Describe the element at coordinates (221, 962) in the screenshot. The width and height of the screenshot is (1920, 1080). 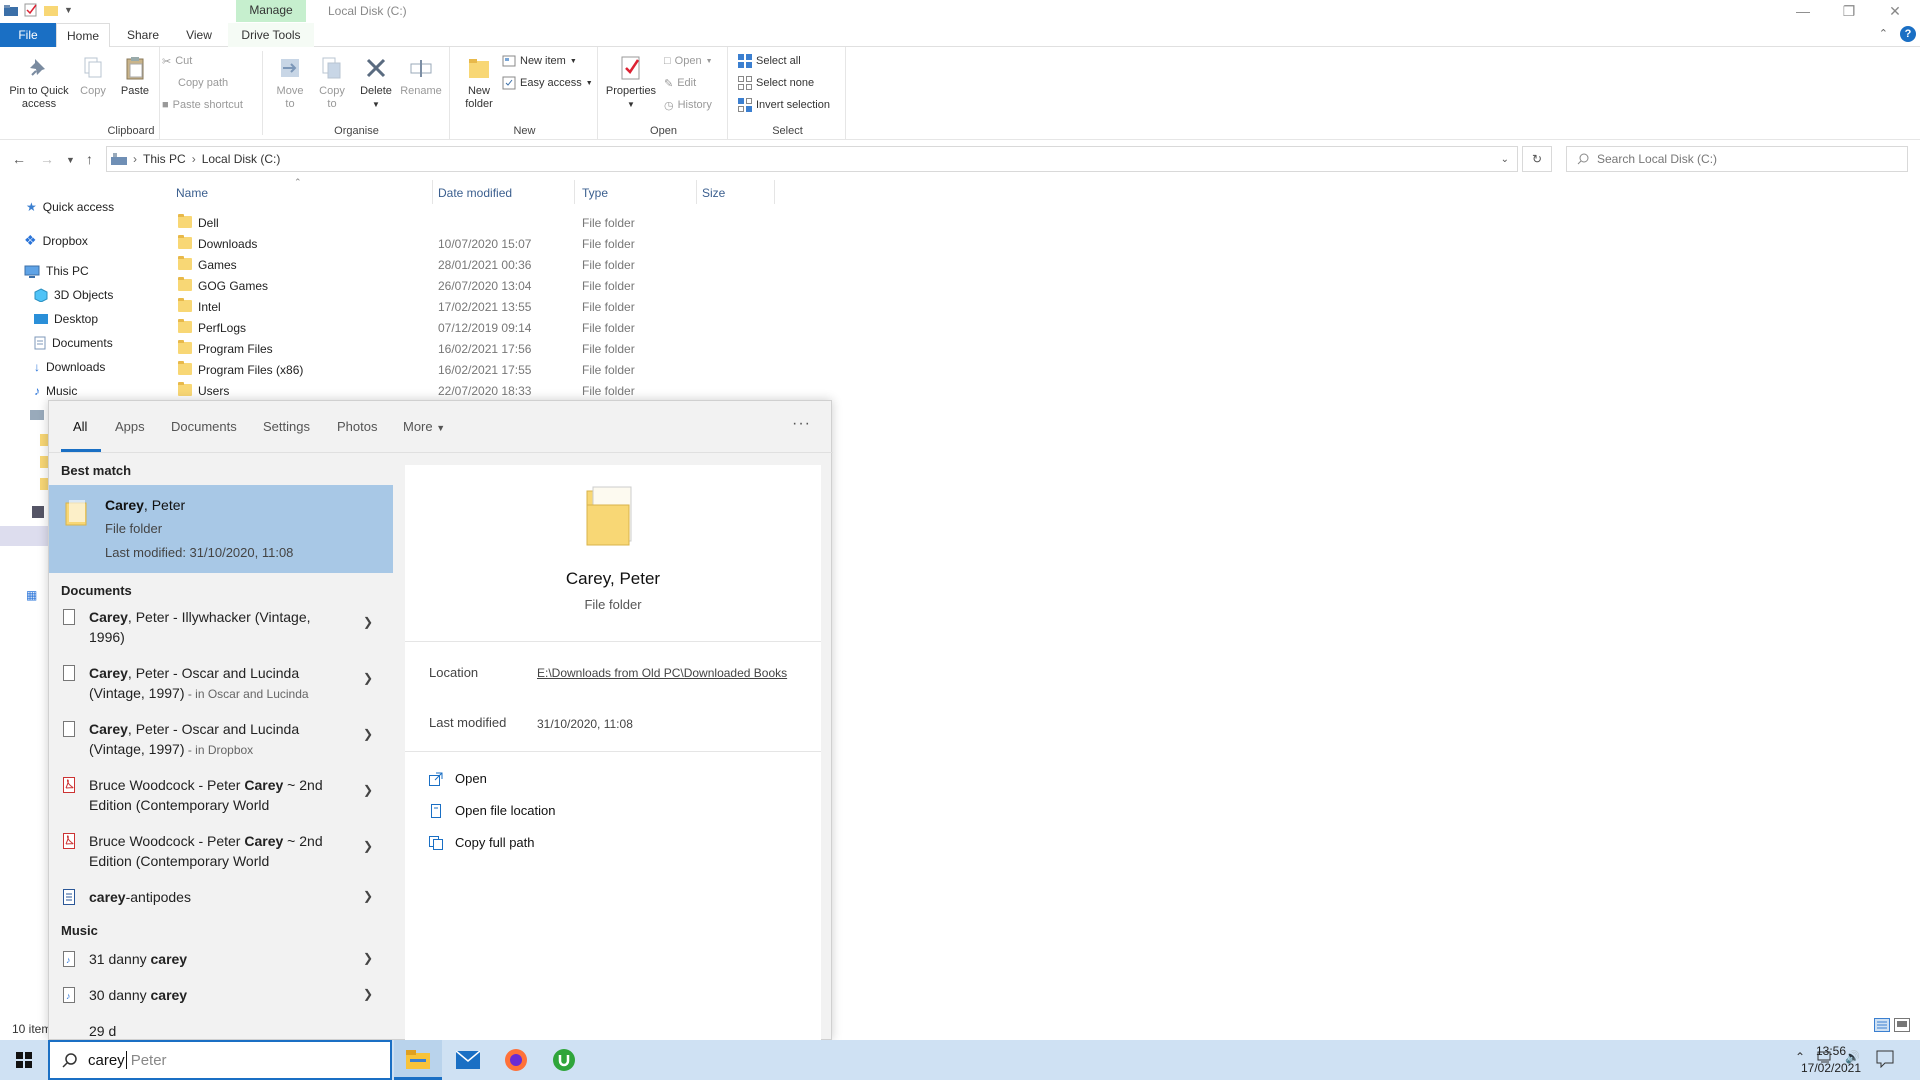
I see `music-result: ♪ 31 danny carey ❯` at that location.